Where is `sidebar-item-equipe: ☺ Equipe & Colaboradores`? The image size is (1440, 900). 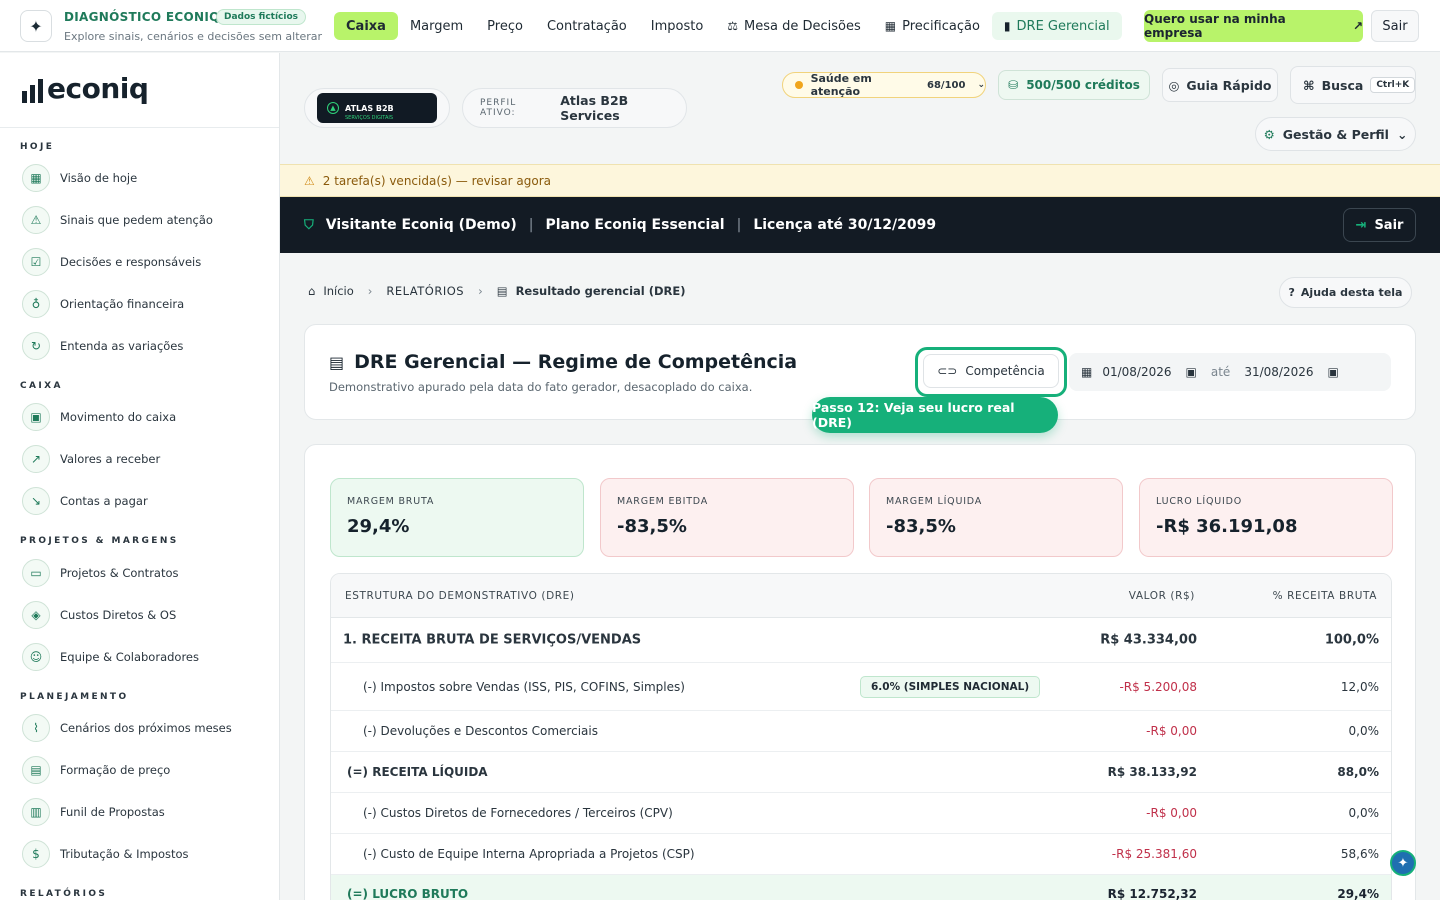
sidebar-item-equipe: ☺ Equipe & Colaboradores is located at coordinates (110, 657).